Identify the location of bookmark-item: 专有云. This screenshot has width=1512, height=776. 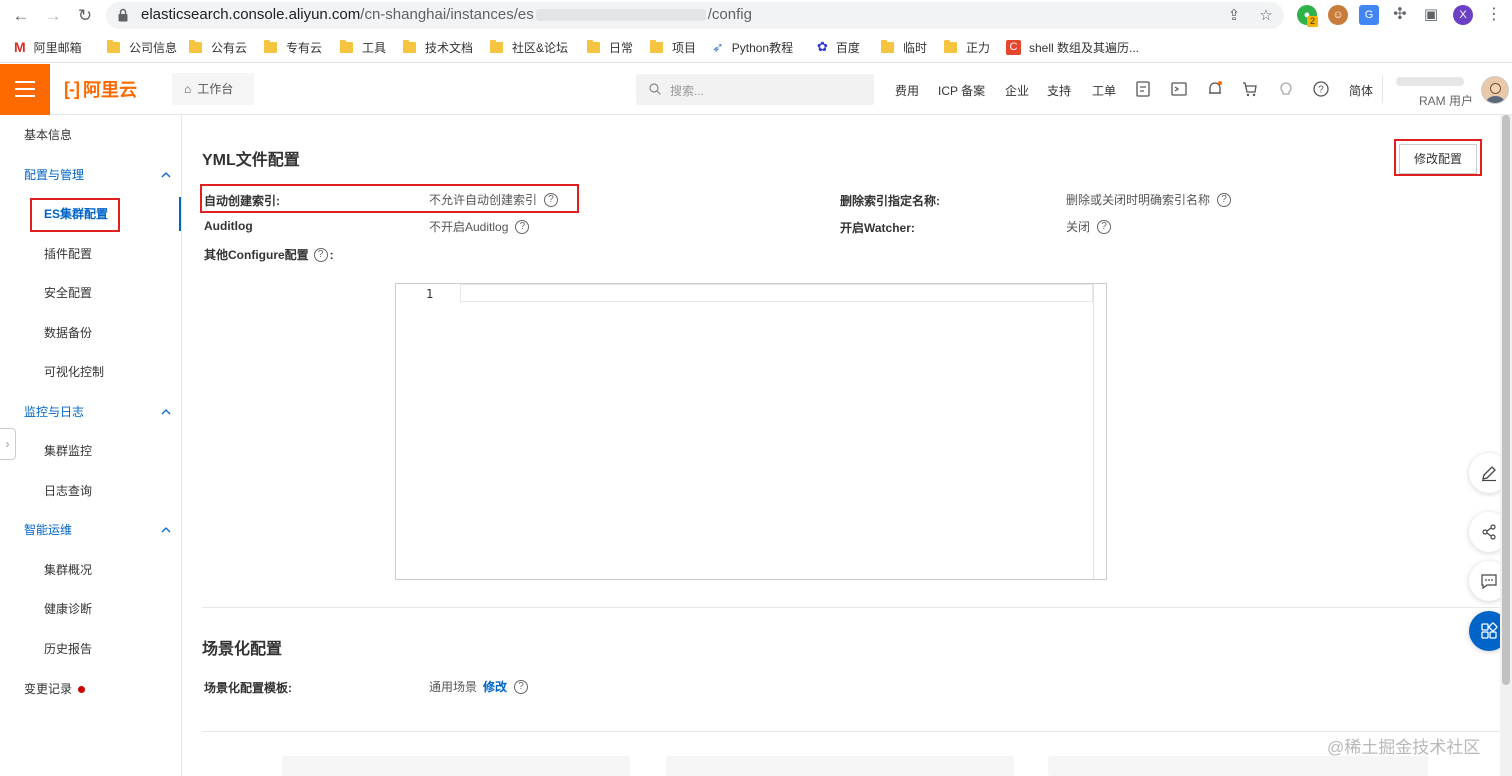
(293, 47).